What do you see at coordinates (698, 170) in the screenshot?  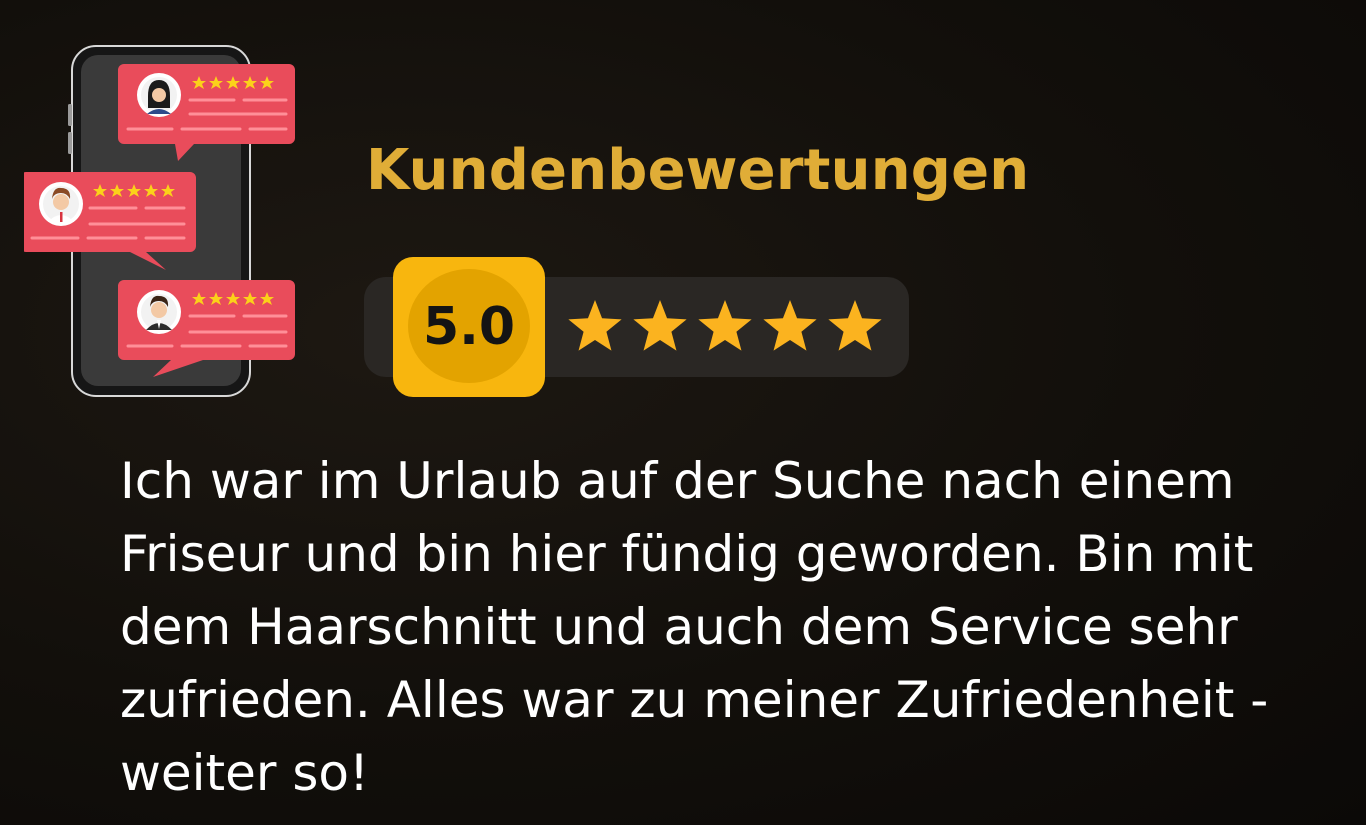 I see `page-title: Kundenbewertungen` at bounding box center [698, 170].